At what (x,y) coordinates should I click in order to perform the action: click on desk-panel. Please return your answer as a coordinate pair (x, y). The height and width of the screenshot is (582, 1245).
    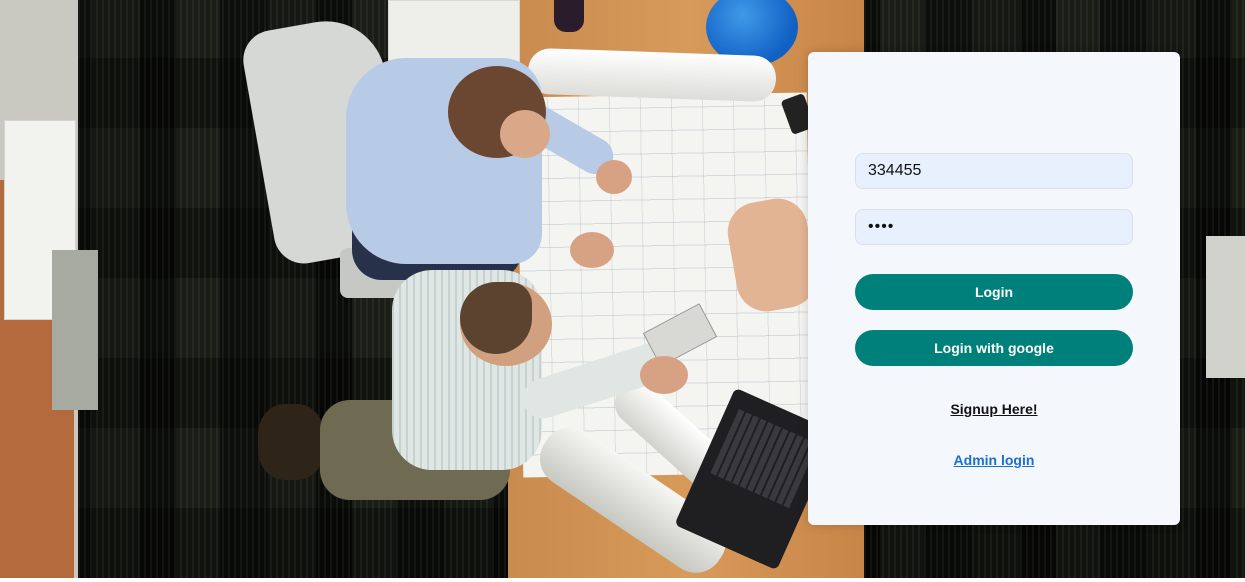
    Looking at the image, I should click on (75, 330).